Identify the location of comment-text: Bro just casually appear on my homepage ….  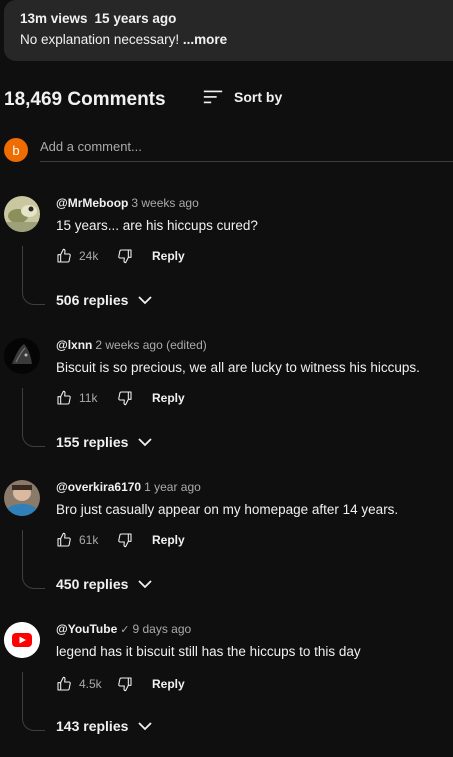
(227, 509).